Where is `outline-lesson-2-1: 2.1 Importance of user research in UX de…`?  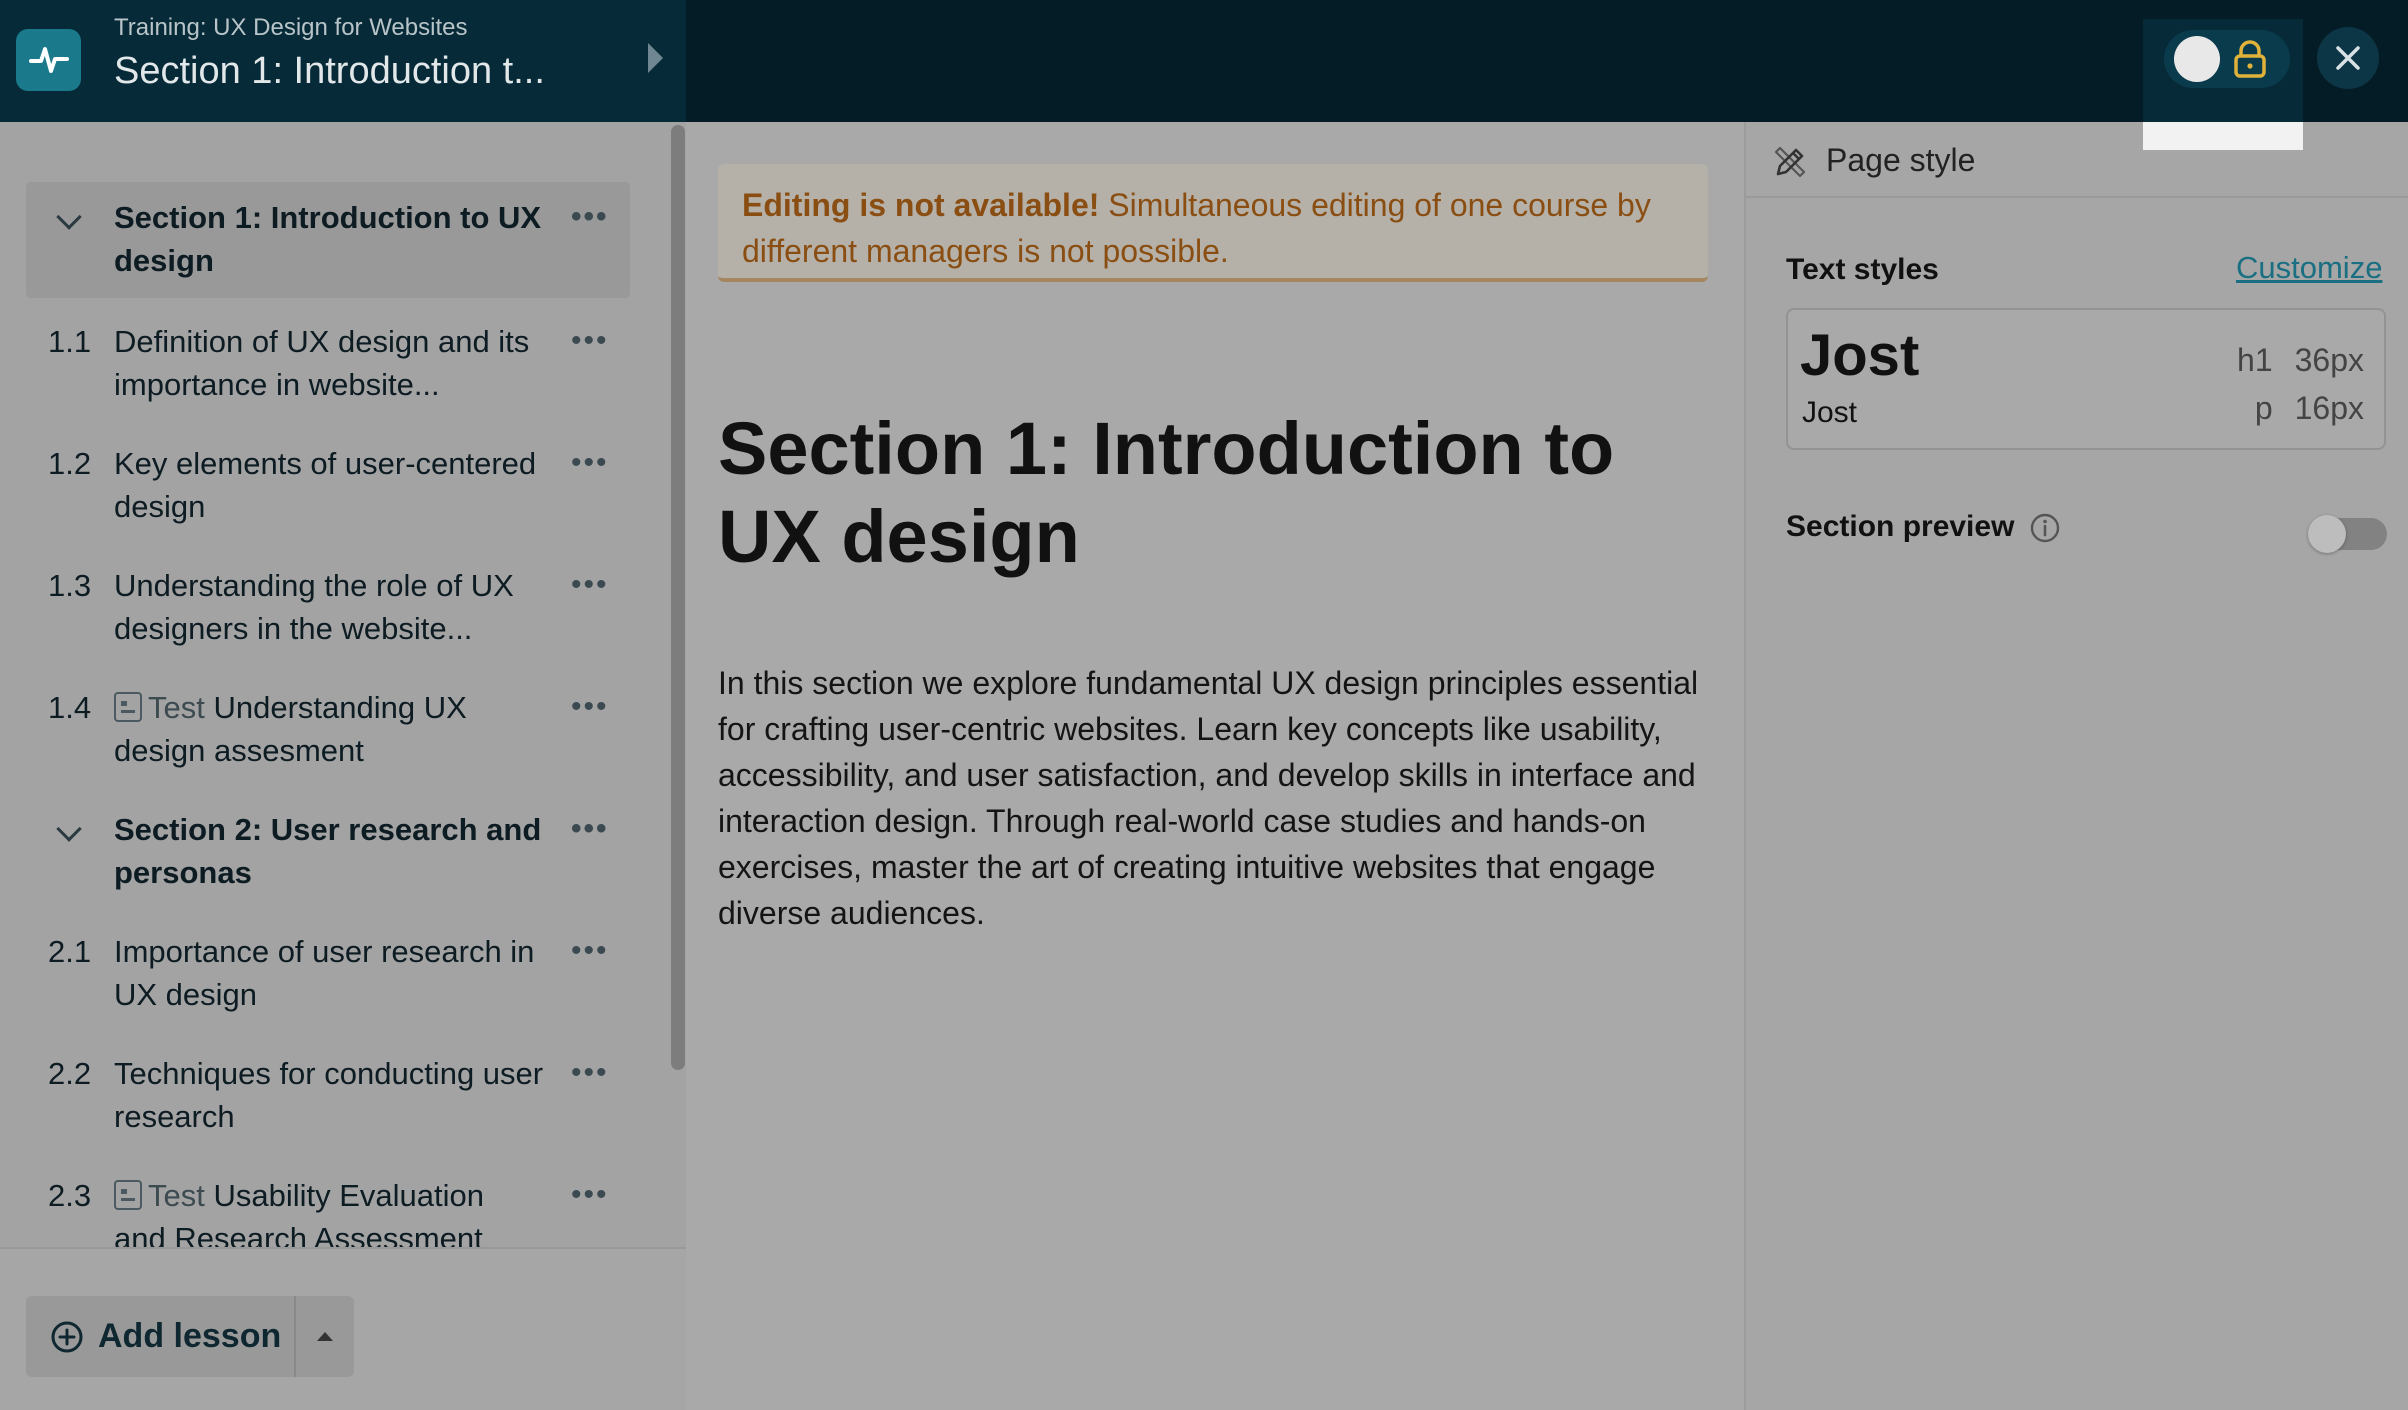
outline-lesson-2-1: 2.1 Importance of user research in UX de… is located at coordinates (328, 978).